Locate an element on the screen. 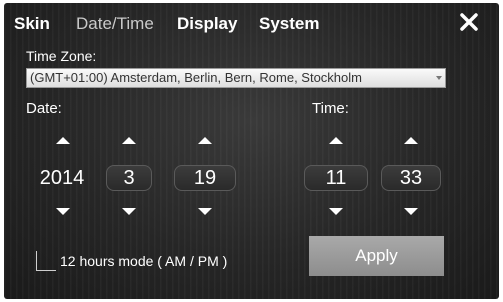 This screenshot has height=302, width=503. month-value: 3 is located at coordinates (129, 178).